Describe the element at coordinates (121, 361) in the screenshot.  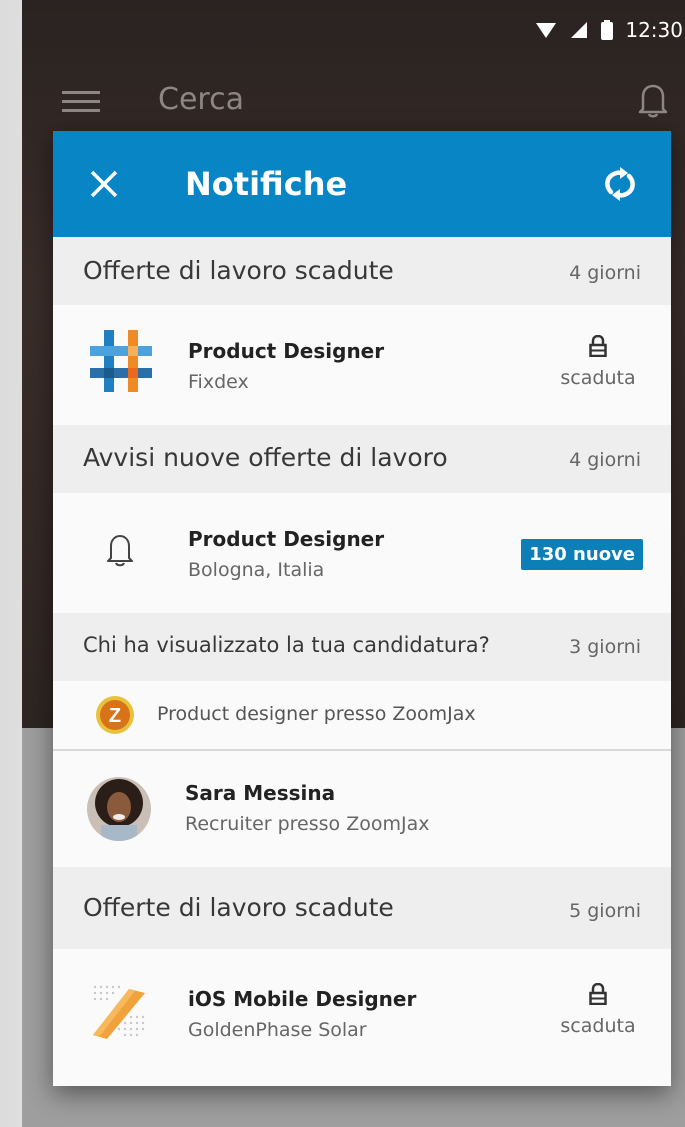
I see `fixdex-logo` at that location.